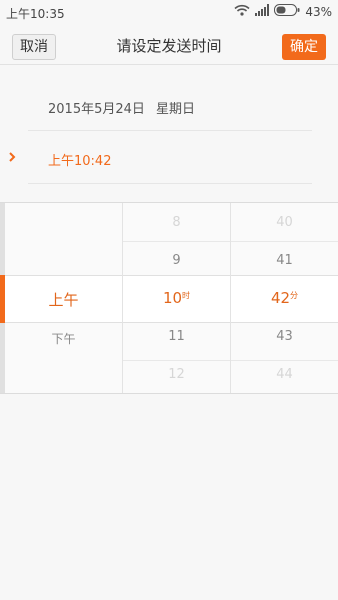 The image size is (338, 600). What do you see at coordinates (284, 260) in the screenshot?
I see `minute-option: 41` at bounding box center [284, 260].